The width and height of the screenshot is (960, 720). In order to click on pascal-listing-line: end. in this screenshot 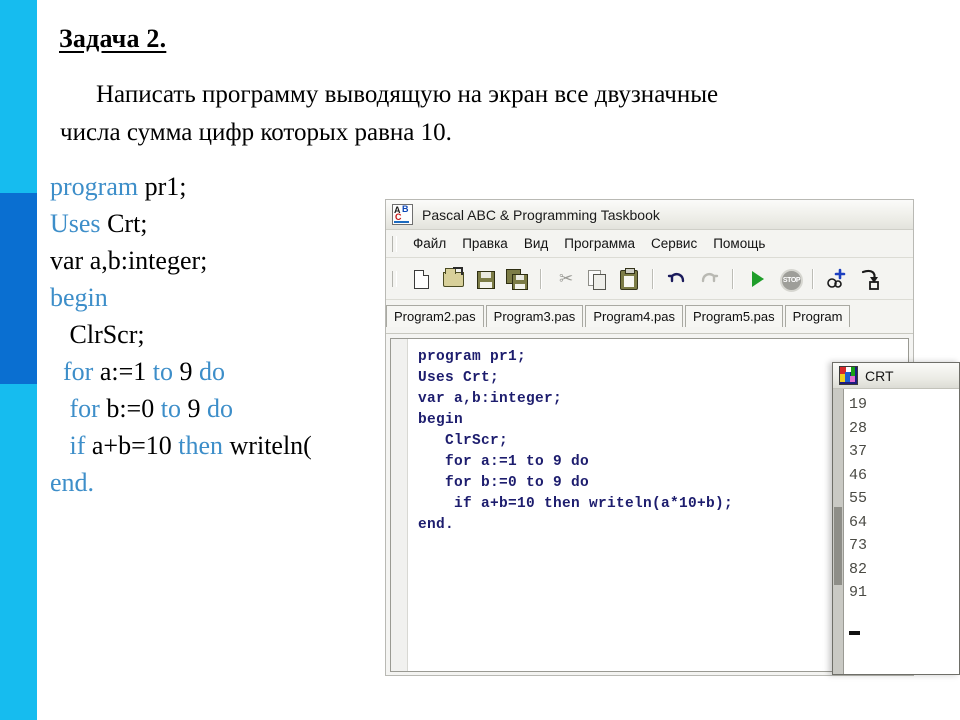, I will do `click(181, 482)`.